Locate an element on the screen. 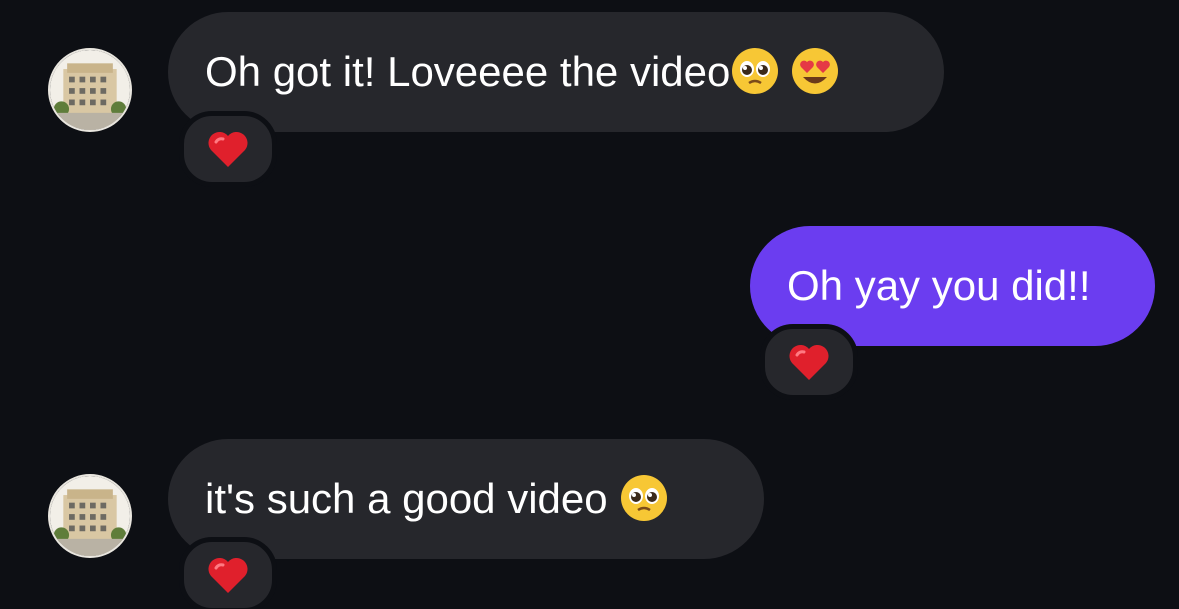 The height and width of the screenshot is (609, 1179). message-text: Oh got it! Loveeee the video is located at coordinates (468, 71).